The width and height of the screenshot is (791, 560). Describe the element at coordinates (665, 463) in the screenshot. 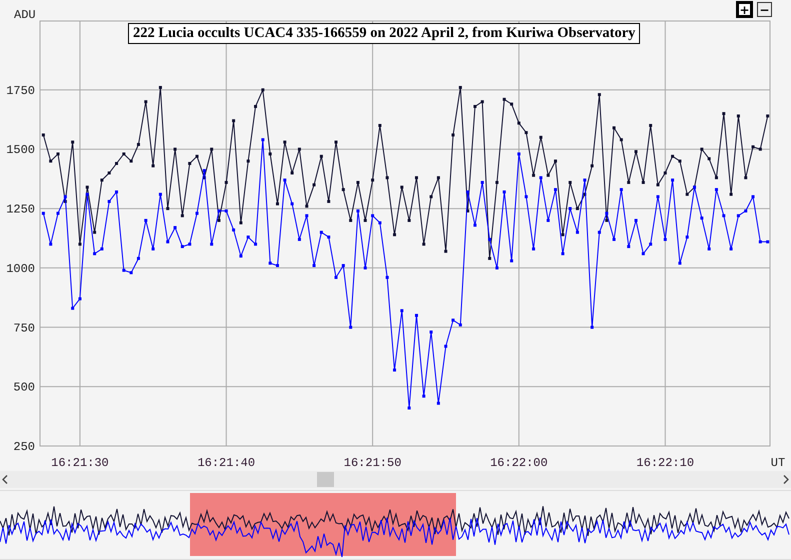

I see `x-tick-label: 16:22:10` at that location.